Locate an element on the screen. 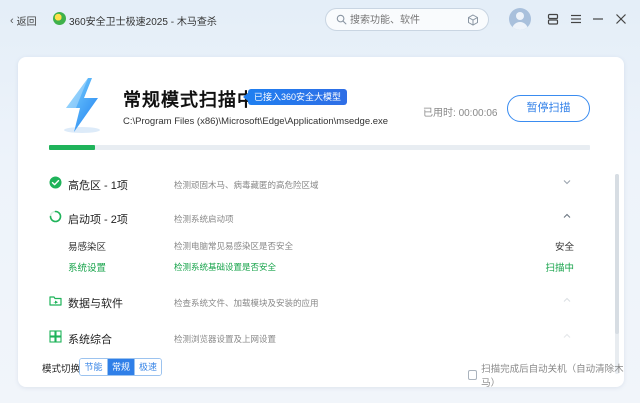  ai-model-badge: 已接入360安全大模型 is located at coordinates (295, 97).